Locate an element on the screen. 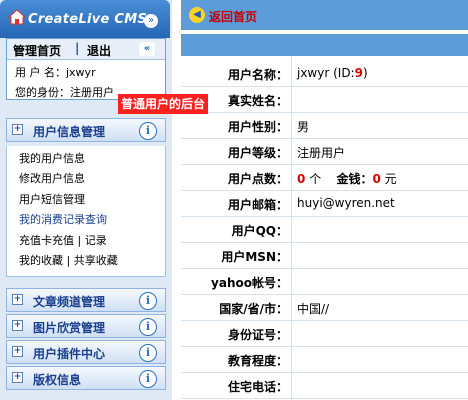 This screenshot has width=468, height=400. menu-item-sms: 用户短信管理 is located at coordinates (52, 199).